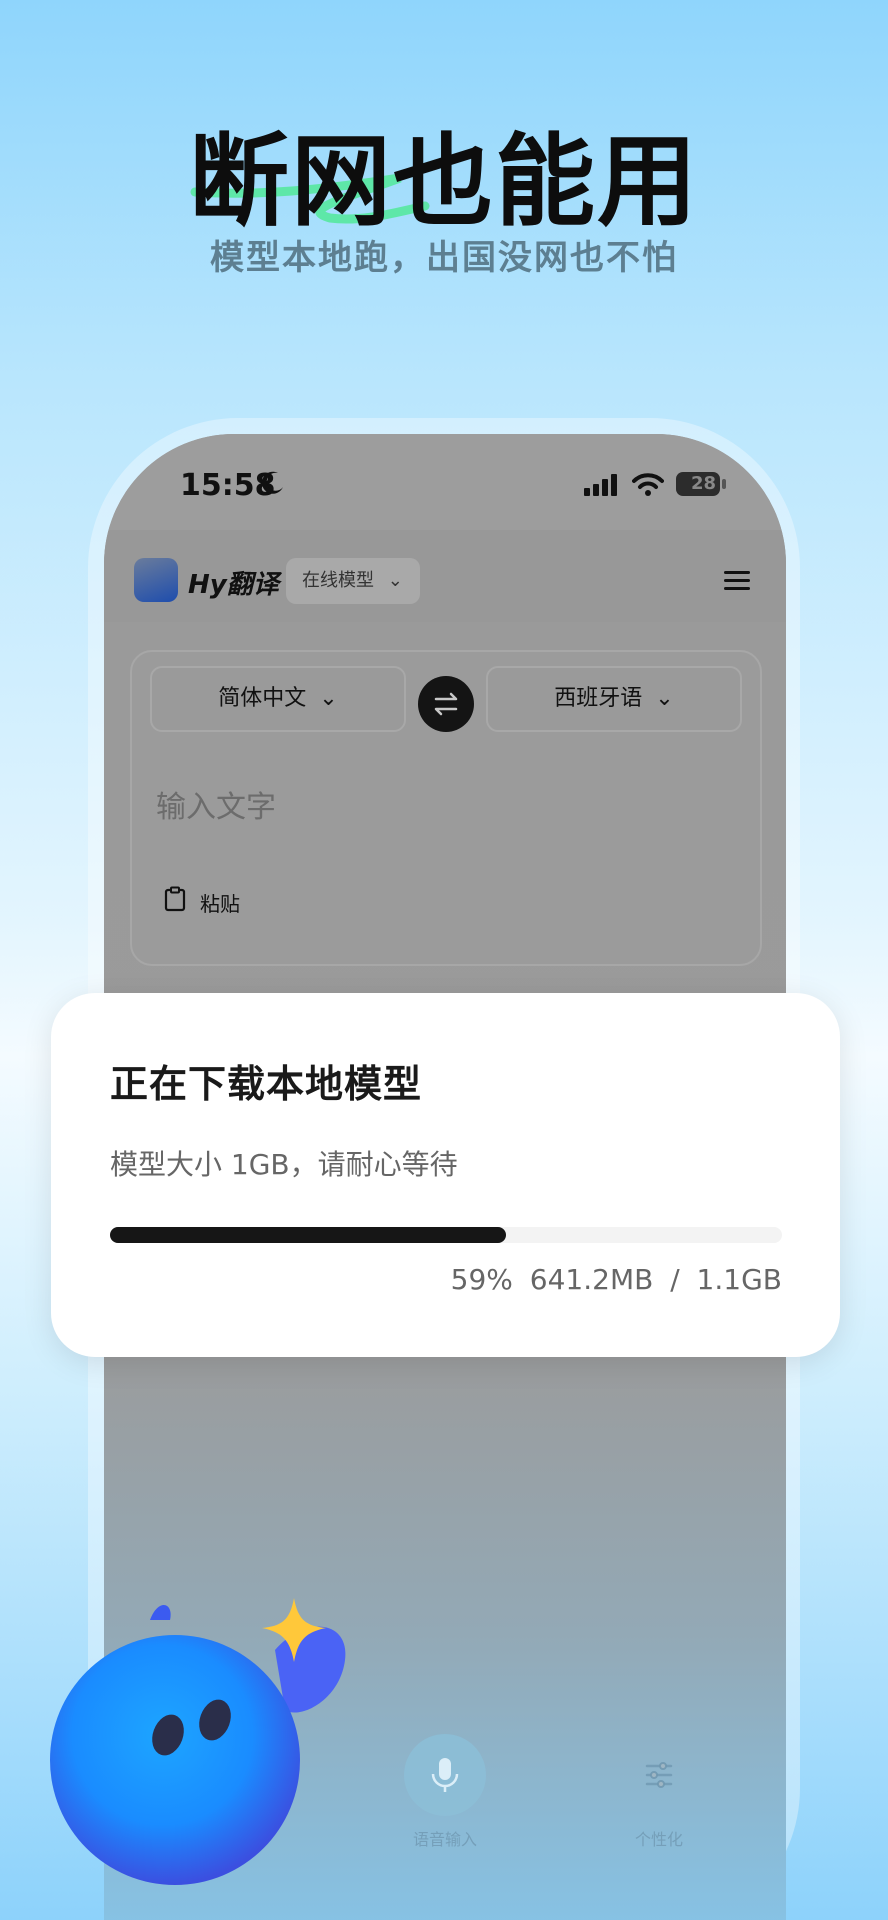  What do you see at coordinates (220, 902) in the screenshot?
I see `paste-button: 粘贴` at bounding box center [220, 902].